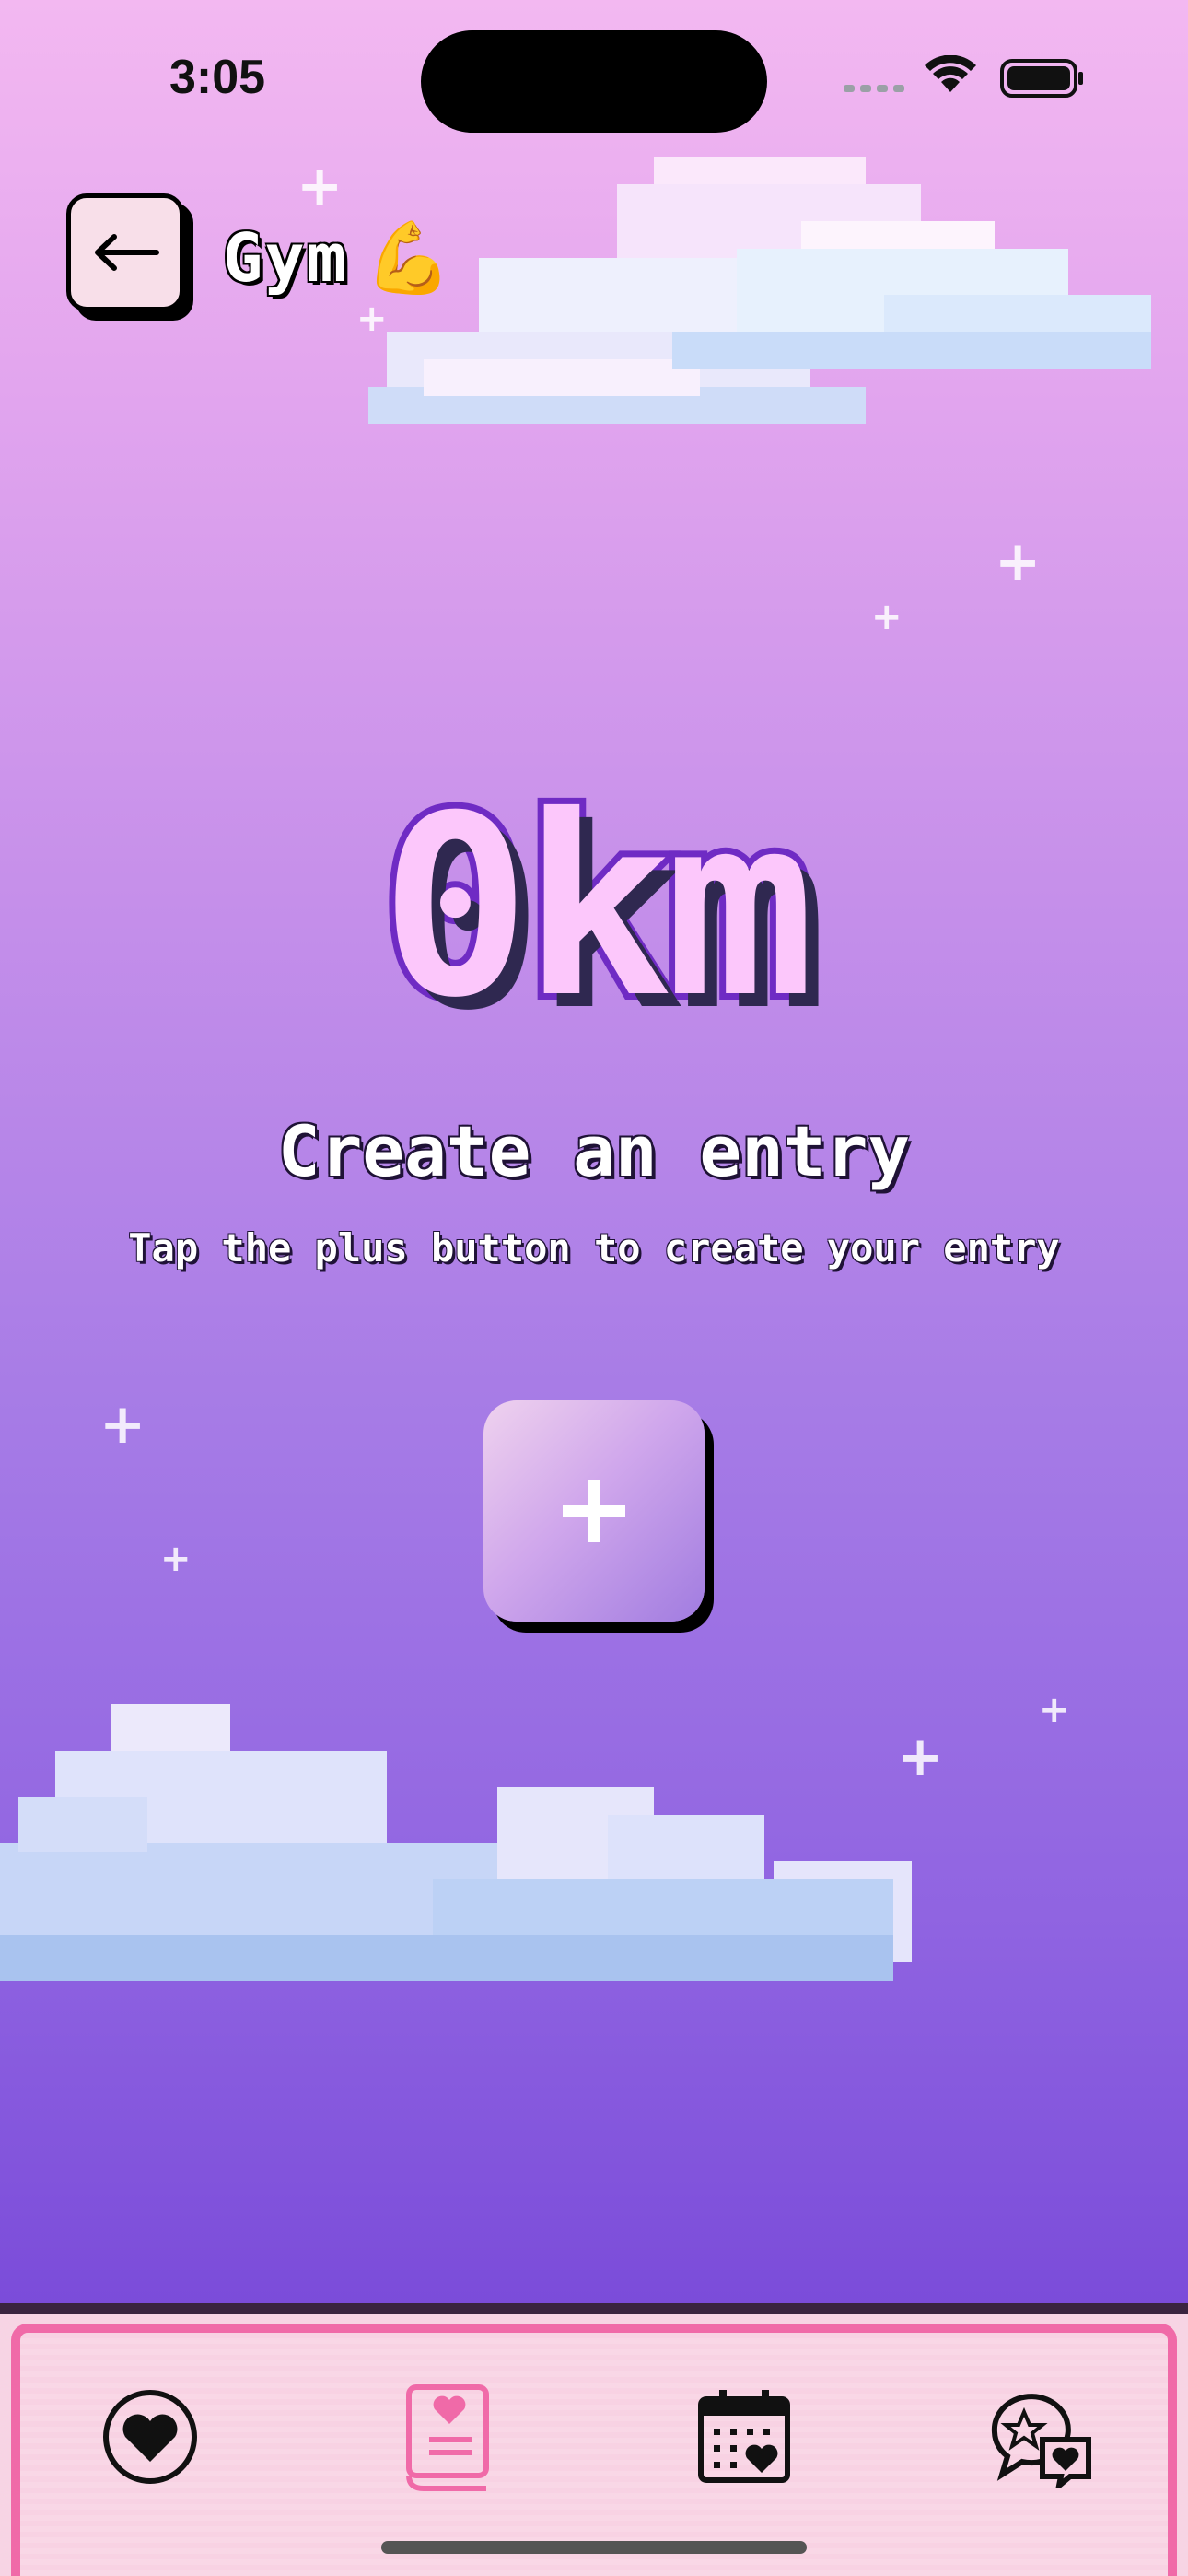 The width and height of the screenshot is (1188, 2576). What do you see at coordinates (456, 1842) in the screenshot?
I see `cloud-decoration-bottom` at bounding box center [456, 1842].